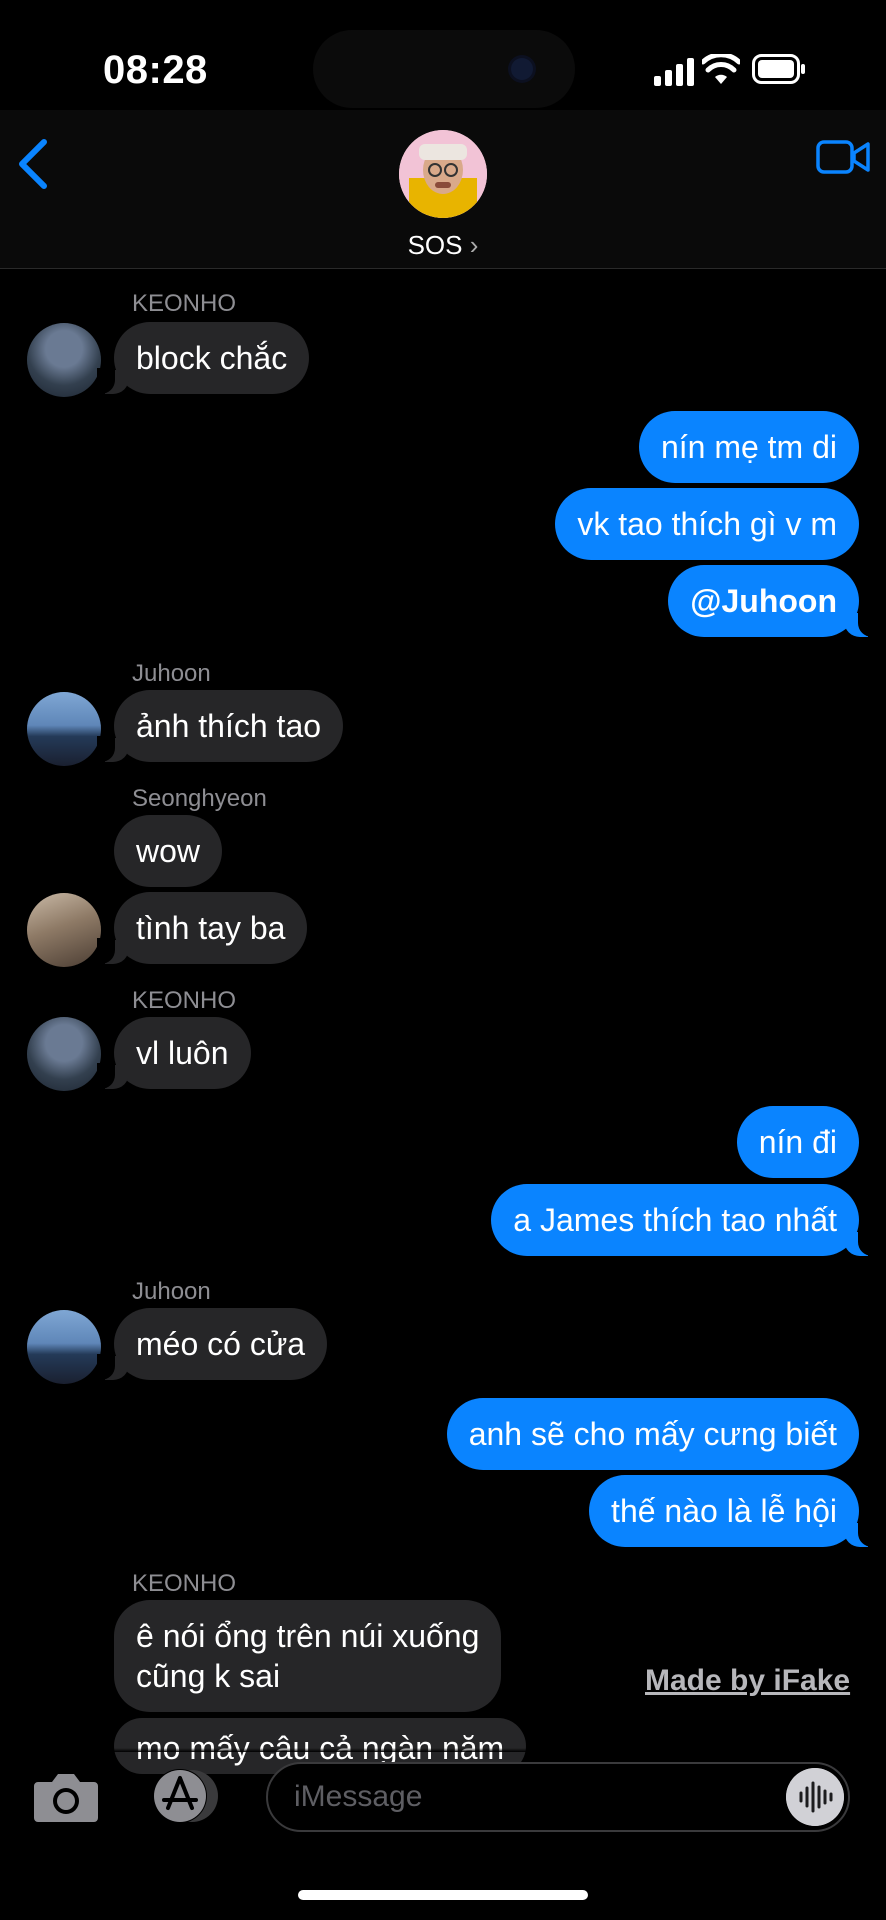 The height and width of the screenshot is (1920, 886). I want to click on outgoing-message: @Juhoon, so click(772, 601).